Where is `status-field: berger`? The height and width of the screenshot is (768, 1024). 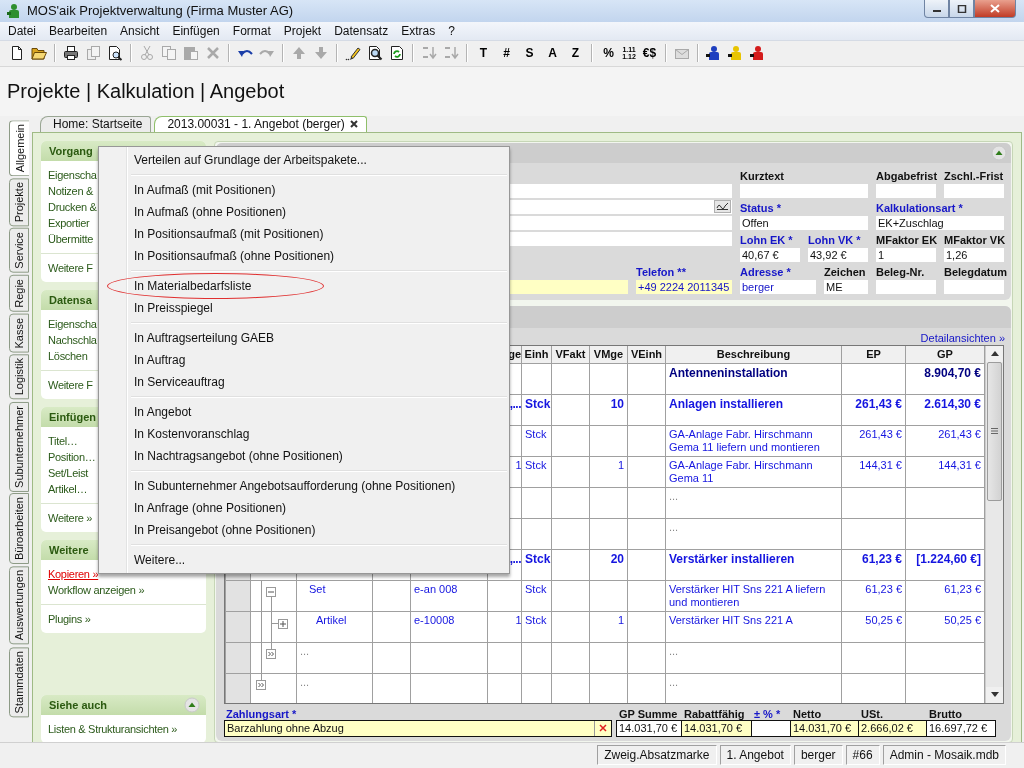 status-field: berger is located at coordinates (818, 755).